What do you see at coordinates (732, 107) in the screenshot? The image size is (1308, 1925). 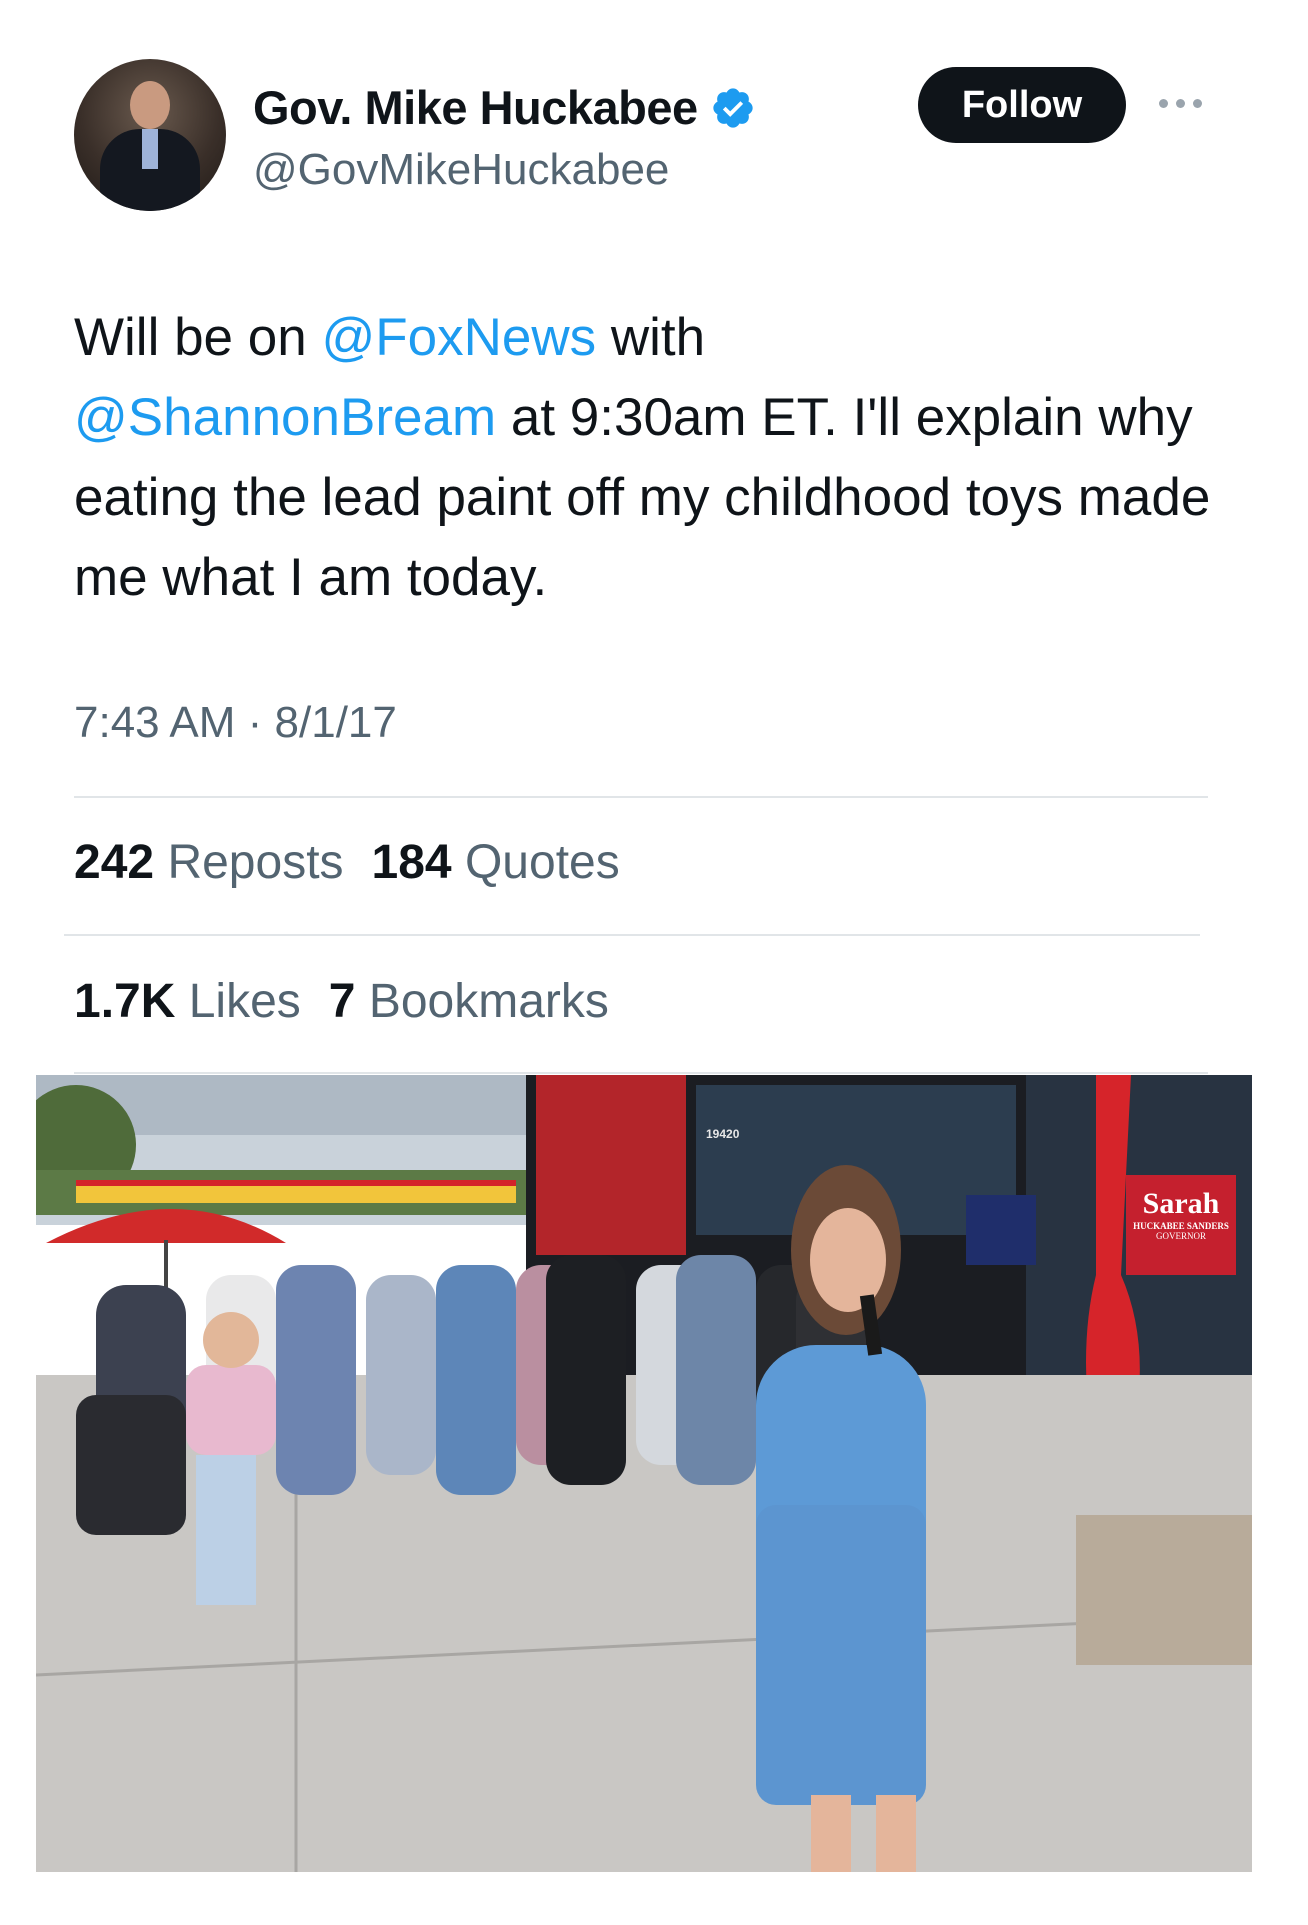 I see `verified-badge-icon` at bounding box center [732, 107].